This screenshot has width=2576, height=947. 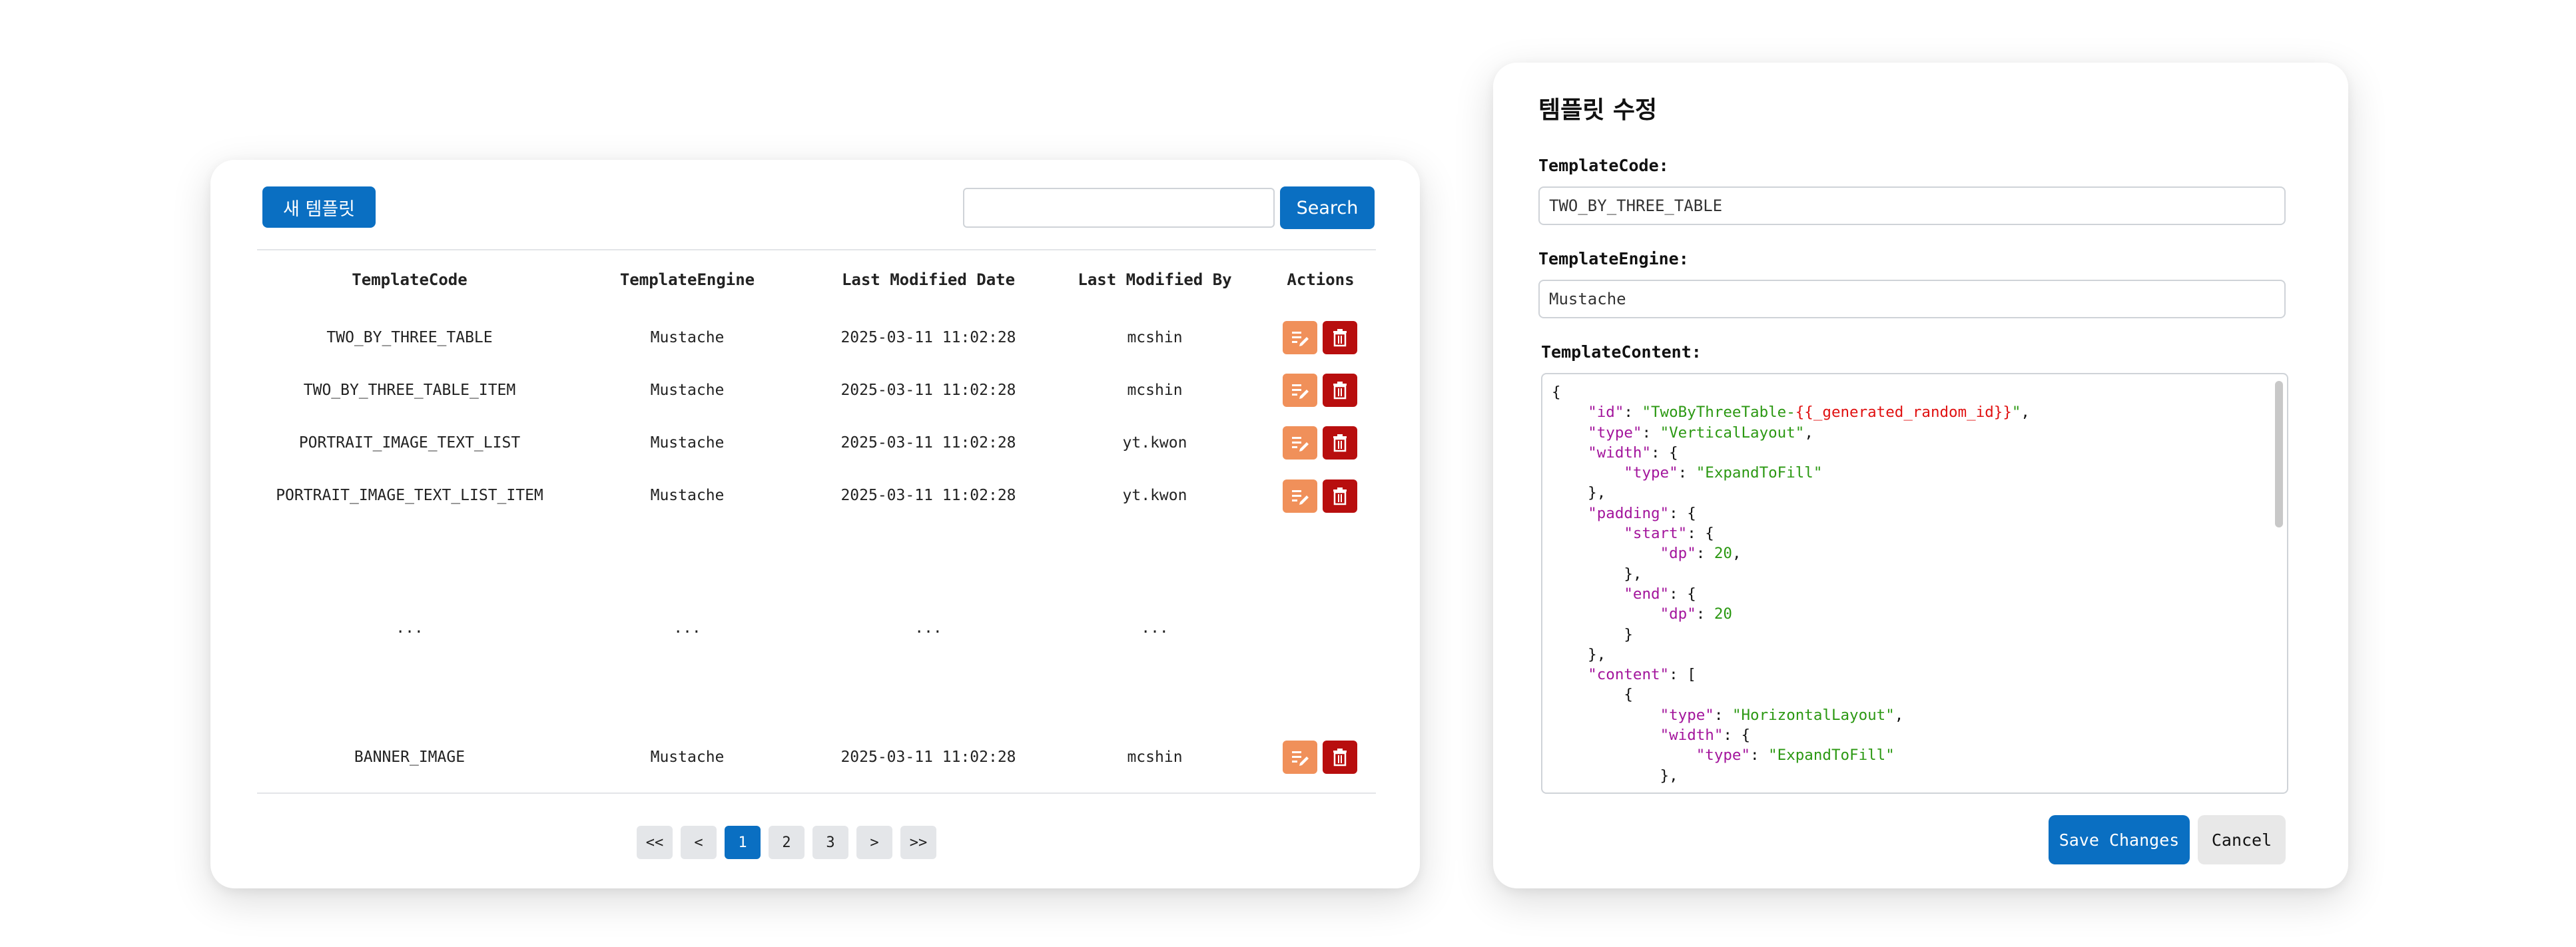 I want to click on template-content-label: TemplateContent:, so click(x=1621, y=352).